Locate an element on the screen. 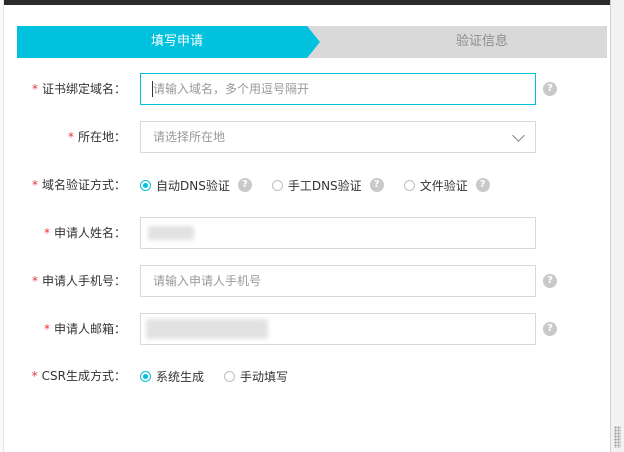  window-top-bar is located at coordinates (312, 2).